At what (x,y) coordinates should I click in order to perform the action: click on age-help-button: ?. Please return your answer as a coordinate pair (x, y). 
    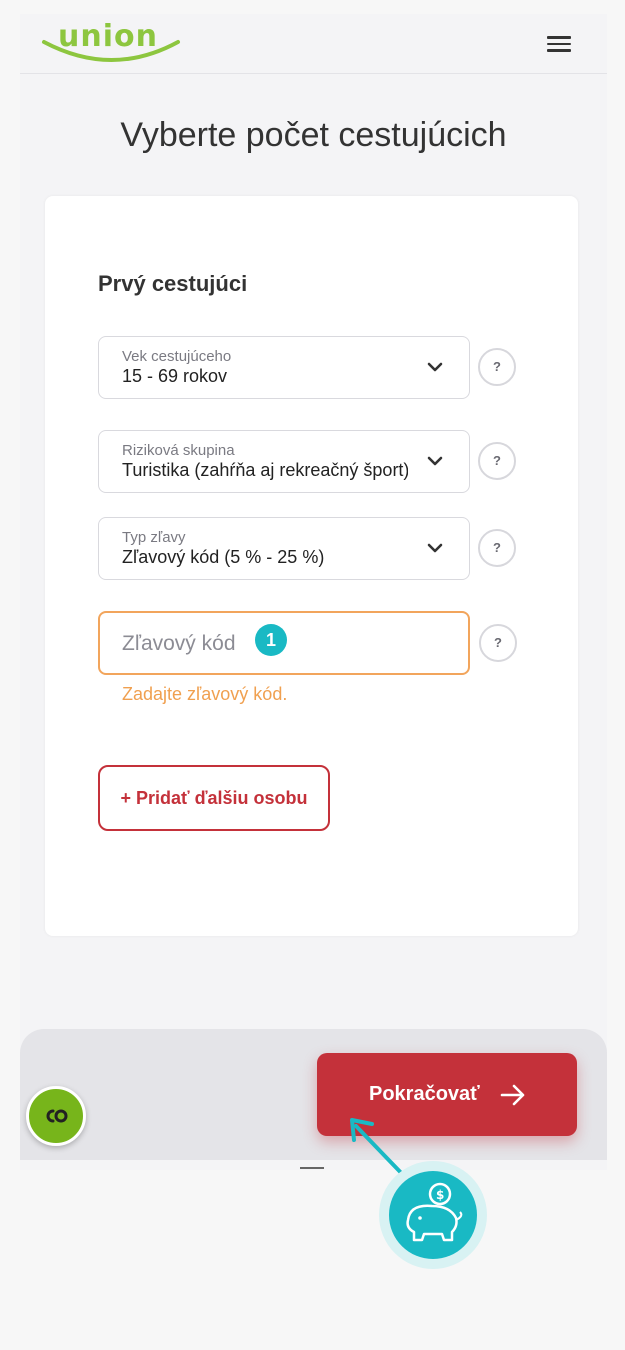
    Looking at the image, I should click on (497, 367).